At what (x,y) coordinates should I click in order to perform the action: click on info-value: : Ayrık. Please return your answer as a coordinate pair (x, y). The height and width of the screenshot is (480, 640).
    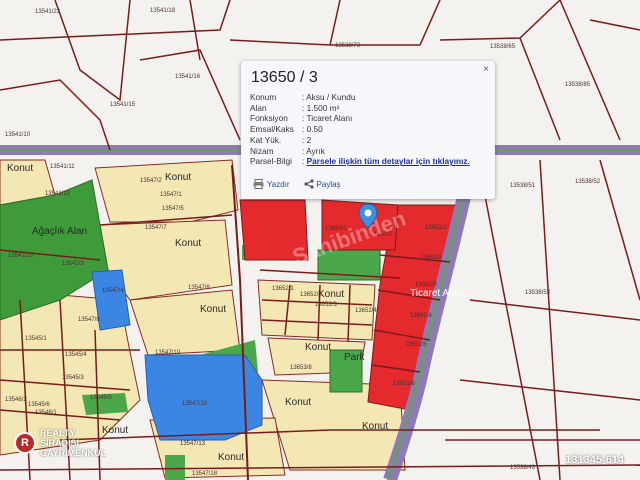
    Looking at the image, I should click on (313, 150).